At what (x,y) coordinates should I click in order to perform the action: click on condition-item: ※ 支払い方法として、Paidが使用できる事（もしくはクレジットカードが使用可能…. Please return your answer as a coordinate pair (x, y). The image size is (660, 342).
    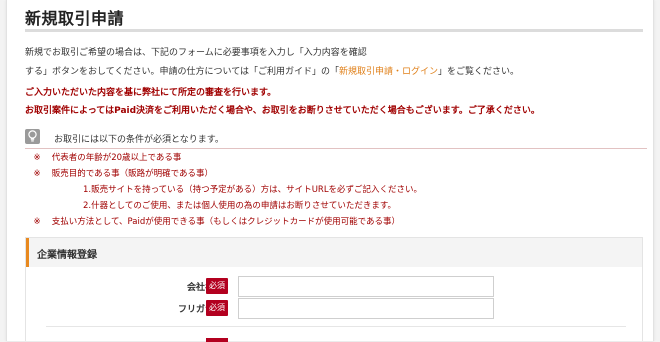
    Looking at the image, I should click on (212, 222).